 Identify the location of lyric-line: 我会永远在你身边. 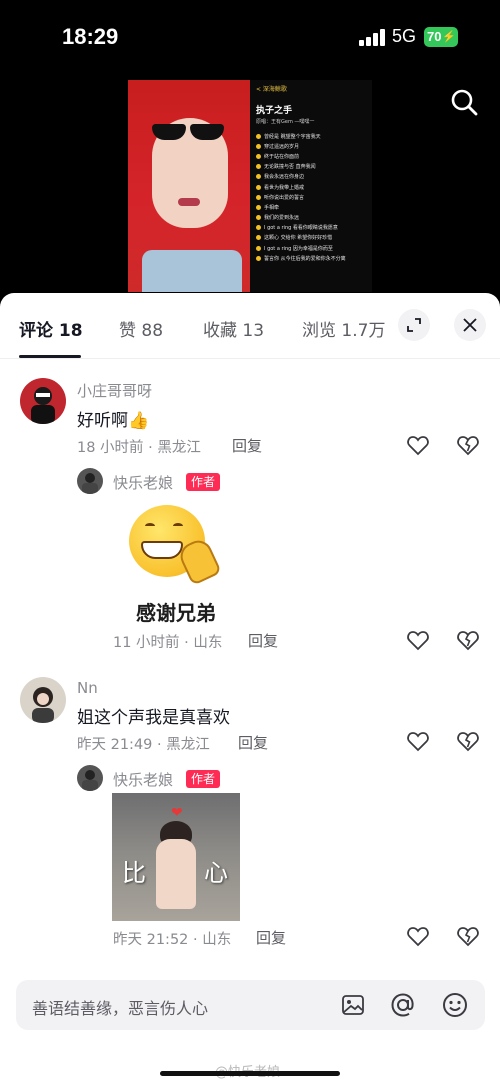
(311, 177).